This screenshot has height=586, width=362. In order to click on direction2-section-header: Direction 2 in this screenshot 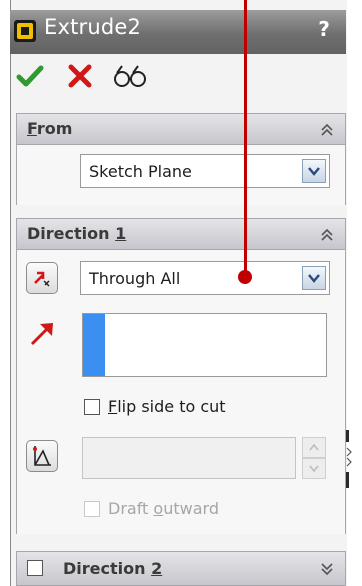, I will do `click(181, 568)`.